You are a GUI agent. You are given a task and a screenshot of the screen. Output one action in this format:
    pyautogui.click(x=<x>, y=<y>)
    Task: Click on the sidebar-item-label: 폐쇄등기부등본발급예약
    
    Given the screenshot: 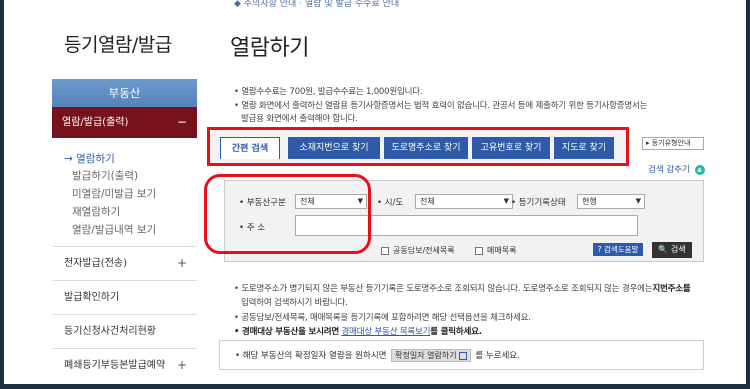 What is the action you would take?
    pyautogui.click(x=115, y=365)
    